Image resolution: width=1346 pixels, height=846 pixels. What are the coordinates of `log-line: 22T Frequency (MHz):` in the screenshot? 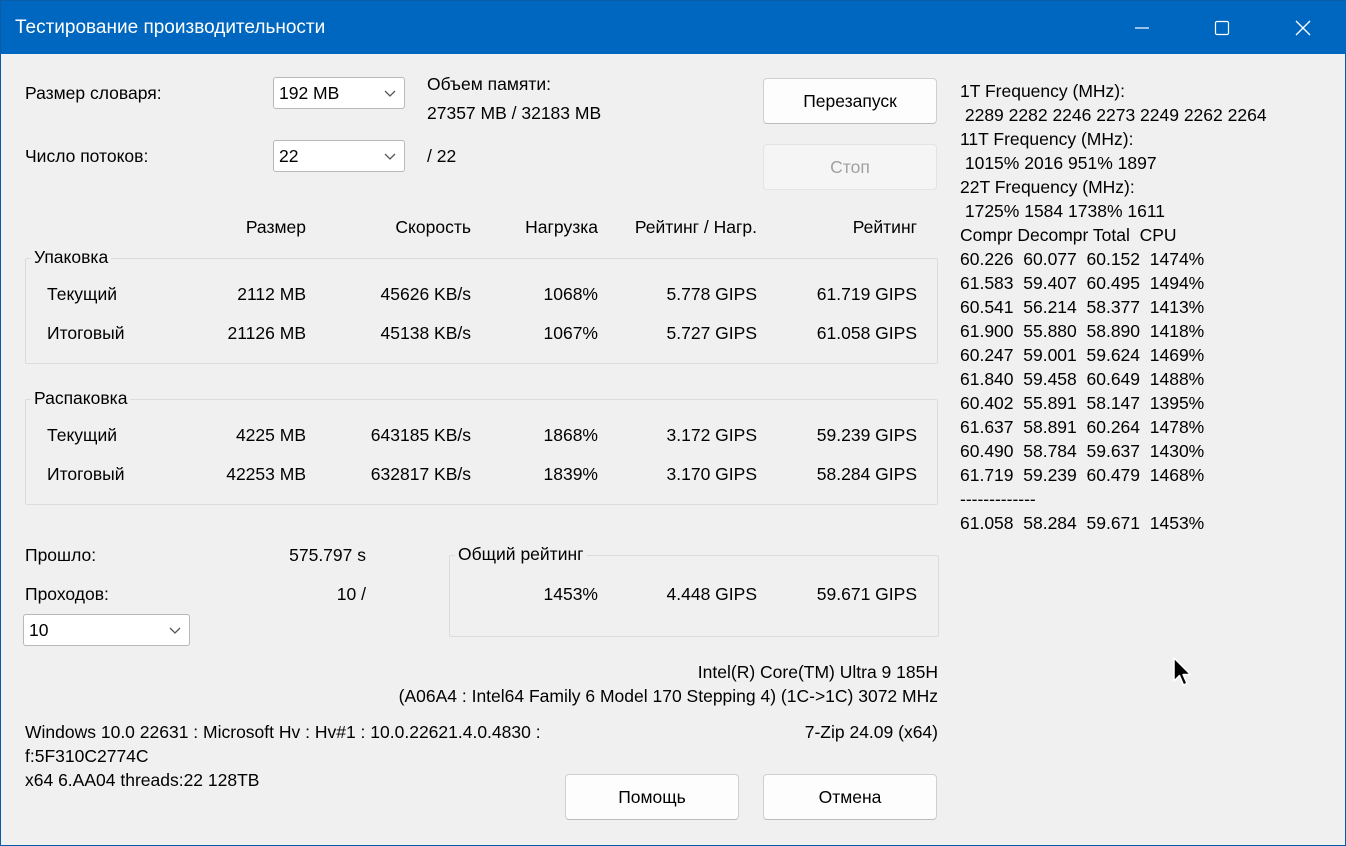 It's located at (1047, 187).